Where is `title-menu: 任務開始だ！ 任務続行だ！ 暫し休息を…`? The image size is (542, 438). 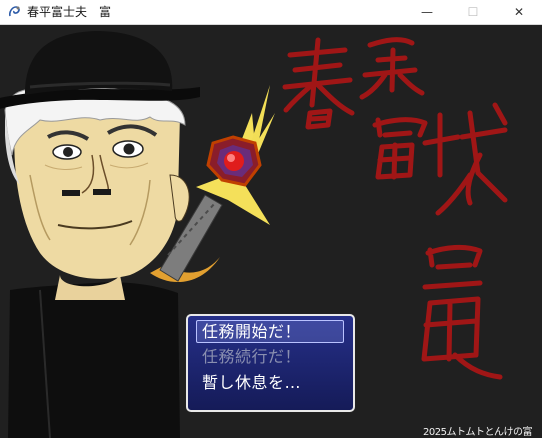
title-menu: 任務開始だ！ 任務続行だ！ 暫し休息を… is located at coordinates (270, 363).